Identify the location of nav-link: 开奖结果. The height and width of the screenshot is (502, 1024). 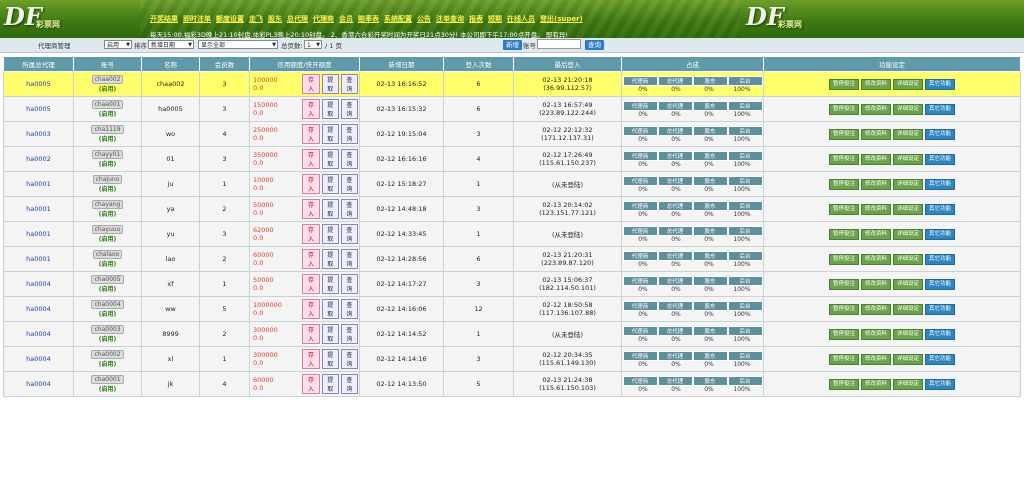
(164, 19).